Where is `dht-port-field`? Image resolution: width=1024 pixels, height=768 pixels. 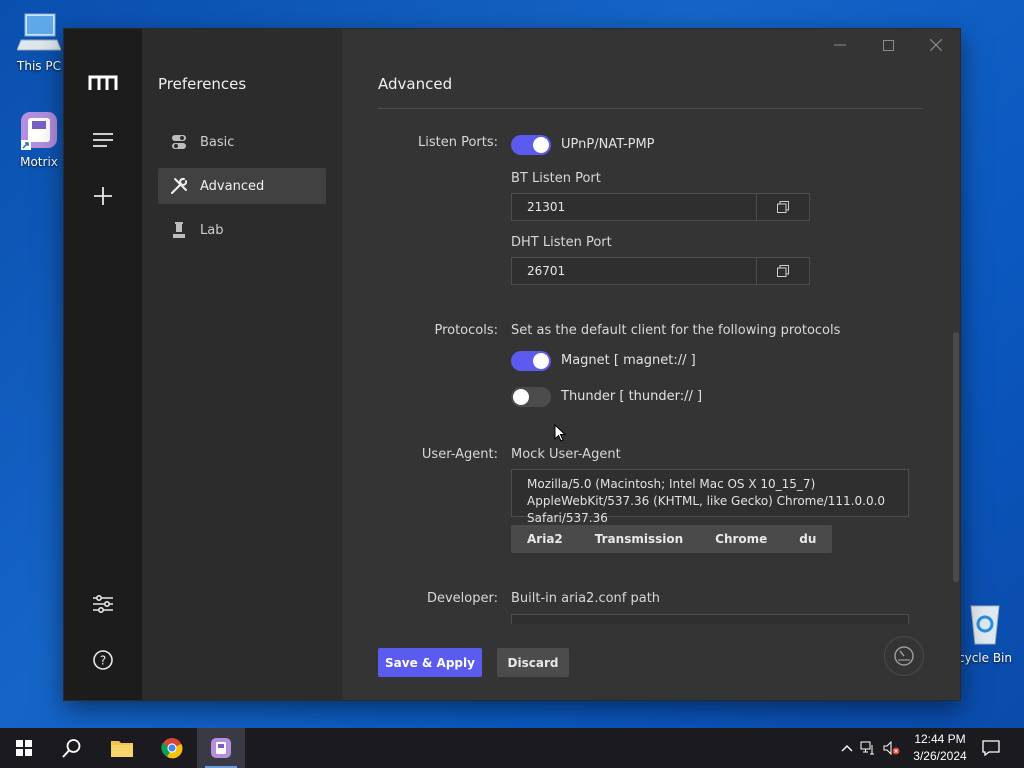
dht-port-field is located at coordinates (660, 271).